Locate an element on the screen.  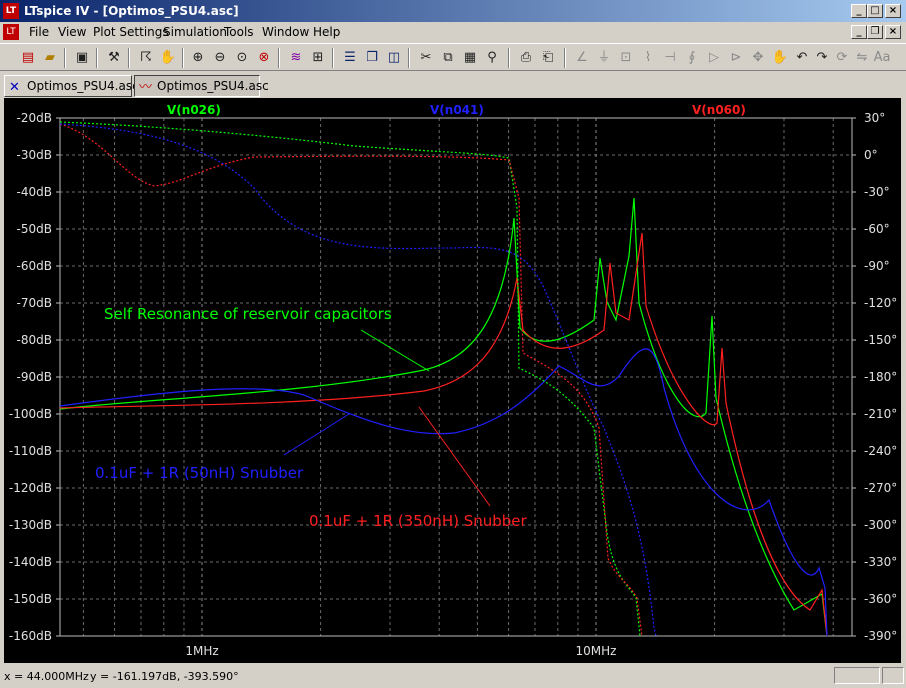
menu-plot-settings: Plot Settings is located at coordinates (131, 32).